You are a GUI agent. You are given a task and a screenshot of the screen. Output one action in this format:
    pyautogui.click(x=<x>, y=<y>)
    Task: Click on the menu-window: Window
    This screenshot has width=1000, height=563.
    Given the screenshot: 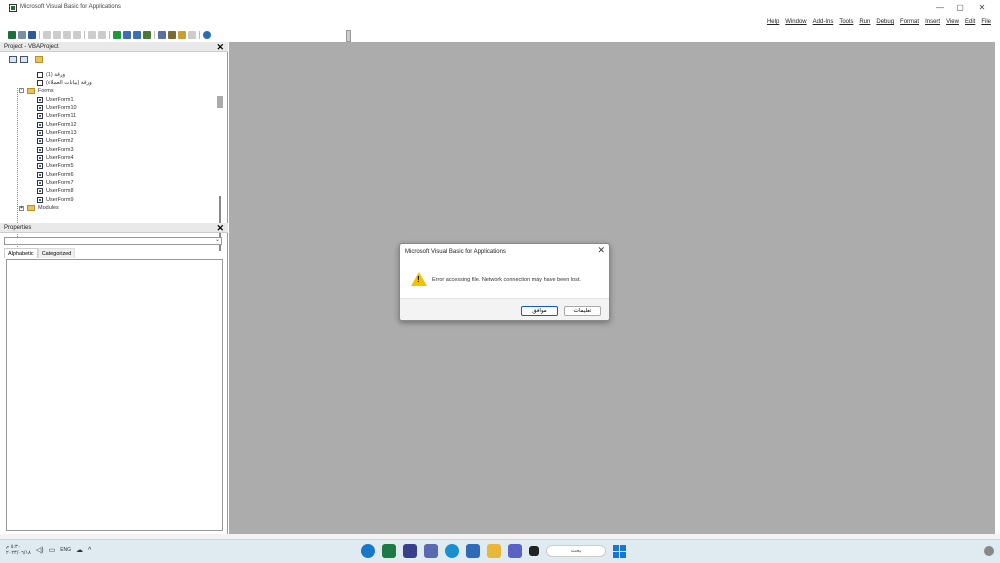 What is the action you would take?
    pyautogui.click(x=795, y=22)
    